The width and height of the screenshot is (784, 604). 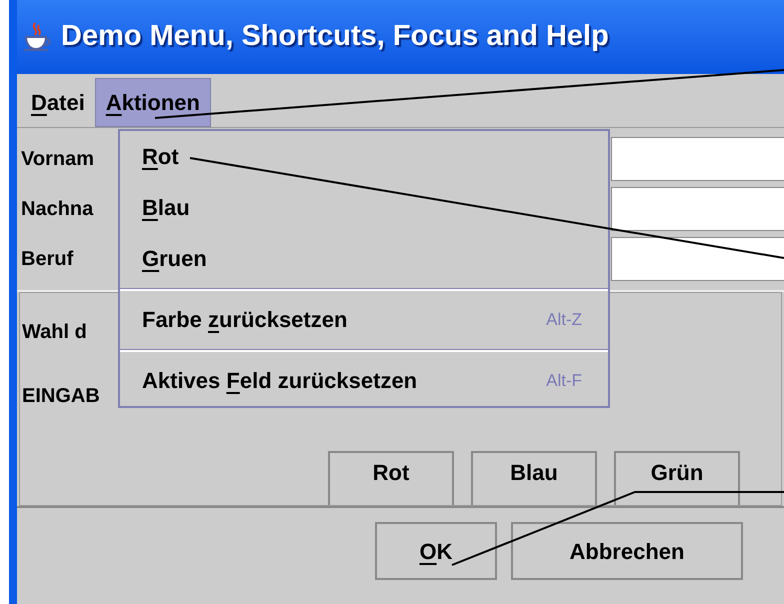 I want to click on dialog-button: Abbrechen, so click(x=627, y=551).